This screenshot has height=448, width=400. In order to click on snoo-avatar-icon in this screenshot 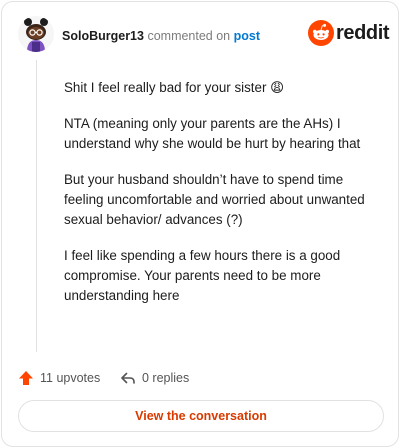, I will do `click(36, 34)`.